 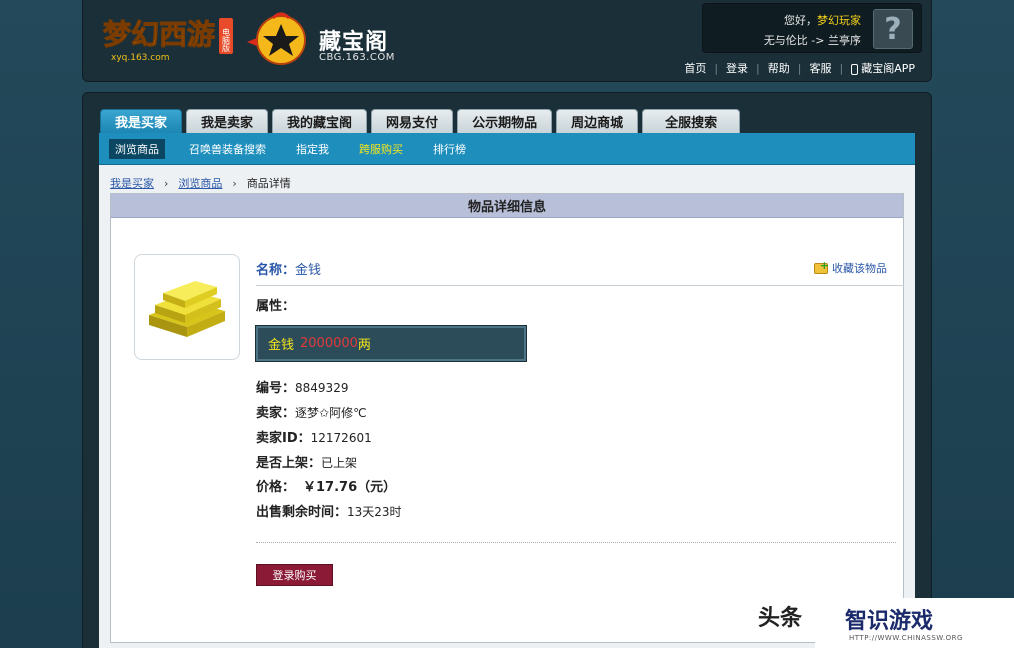 I want to click on top-links: 首页 | 登录 | 帮助 | 客服 | 藏宝阁APP, so click(x=799, y=68).